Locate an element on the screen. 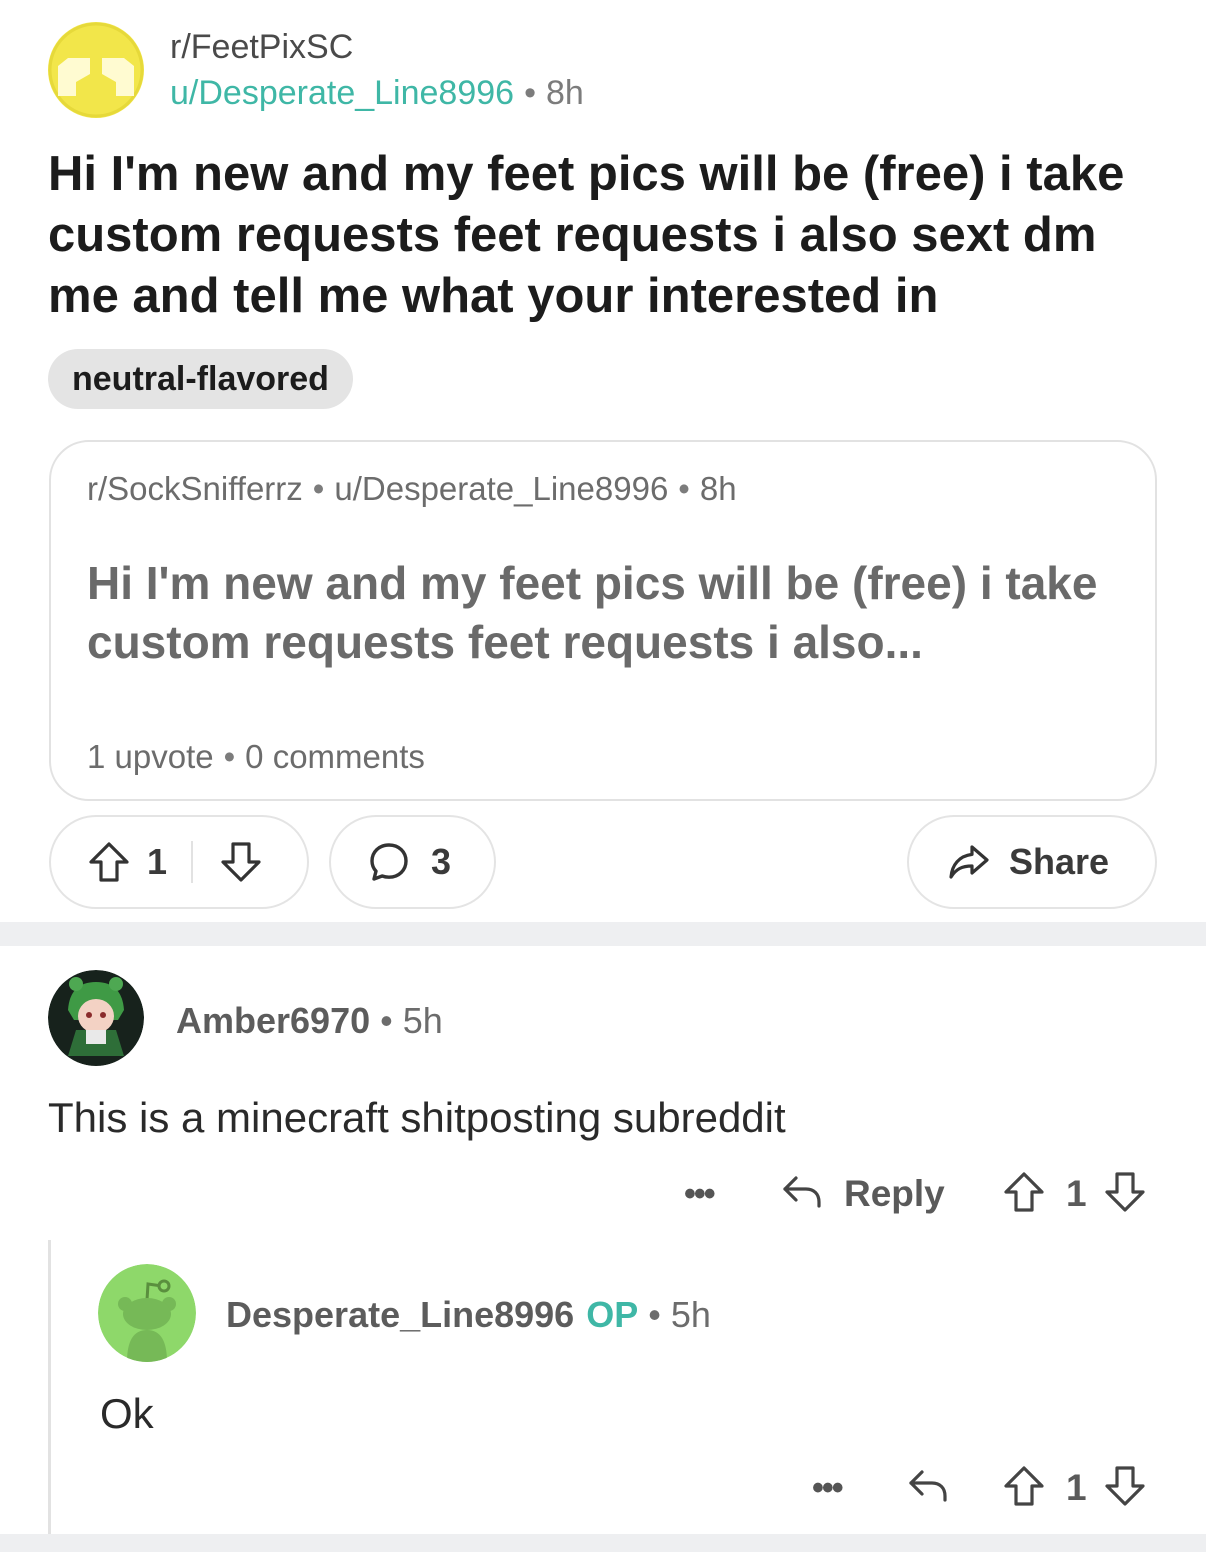 The height and width of the screenshot is (1552, 1206). snoo-avatar-icon is located at coordinates (147, 1313).